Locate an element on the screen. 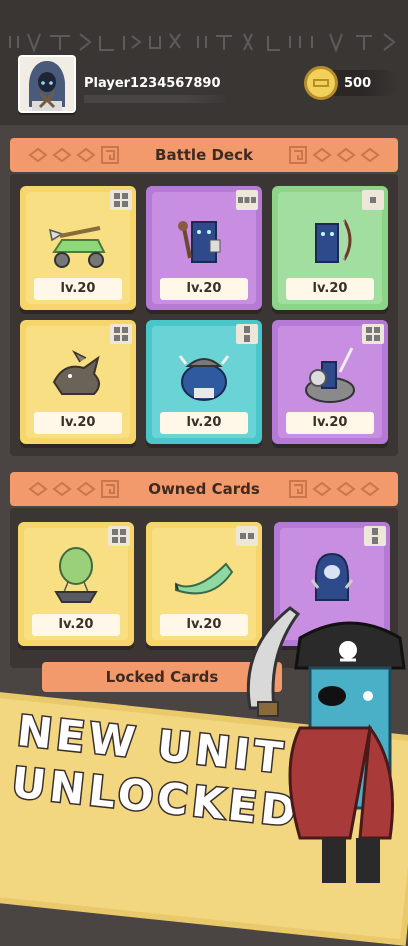 This screenshot has width=408, height=946. player-avatar is located at coordinates (47, 84).